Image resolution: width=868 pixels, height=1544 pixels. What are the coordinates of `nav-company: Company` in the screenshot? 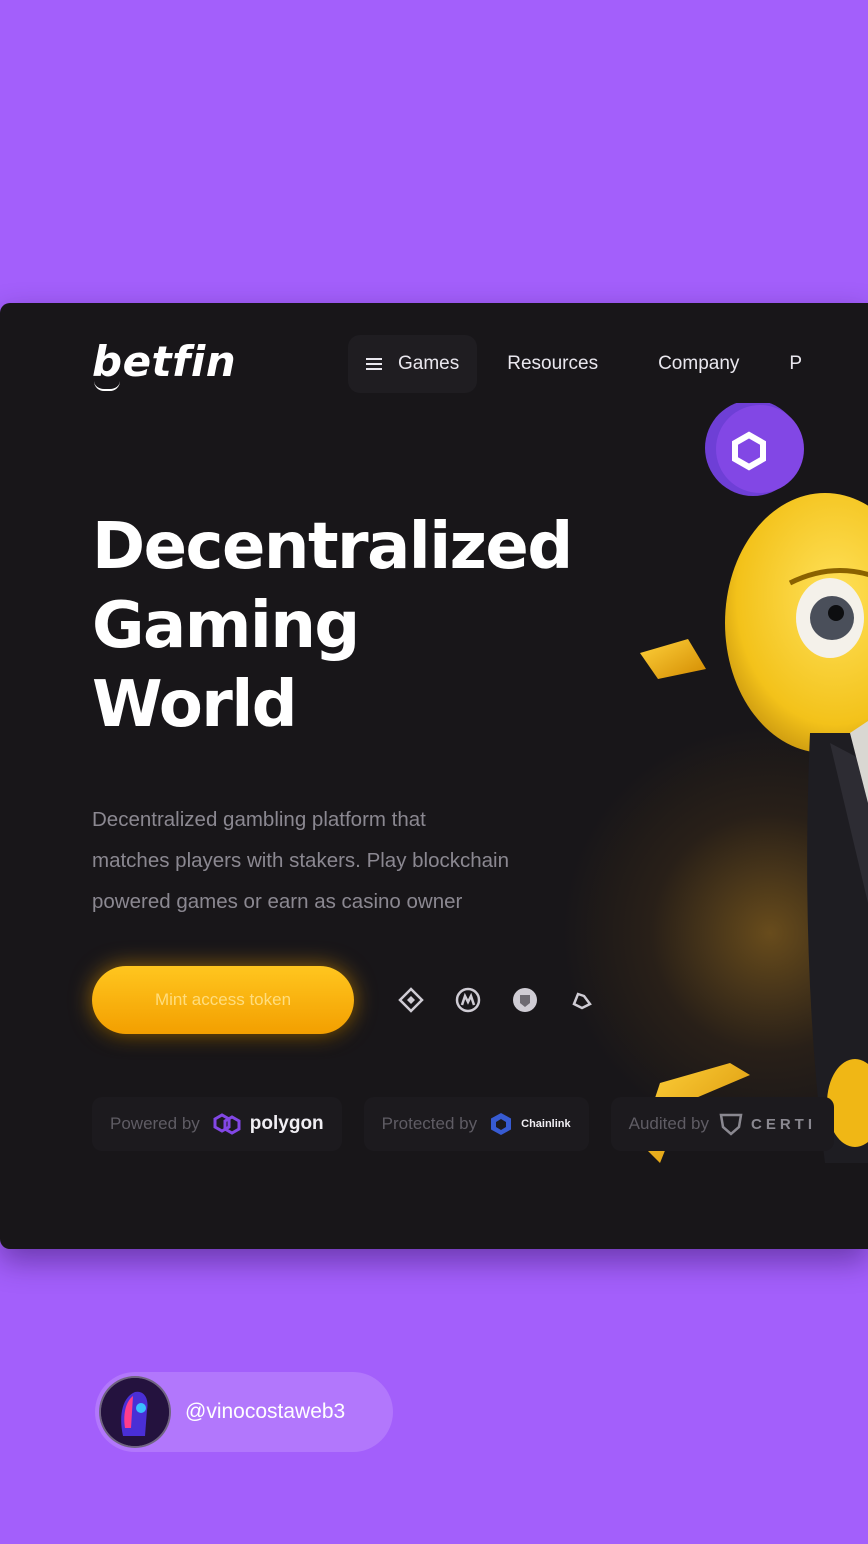 It's located at (698, 364).